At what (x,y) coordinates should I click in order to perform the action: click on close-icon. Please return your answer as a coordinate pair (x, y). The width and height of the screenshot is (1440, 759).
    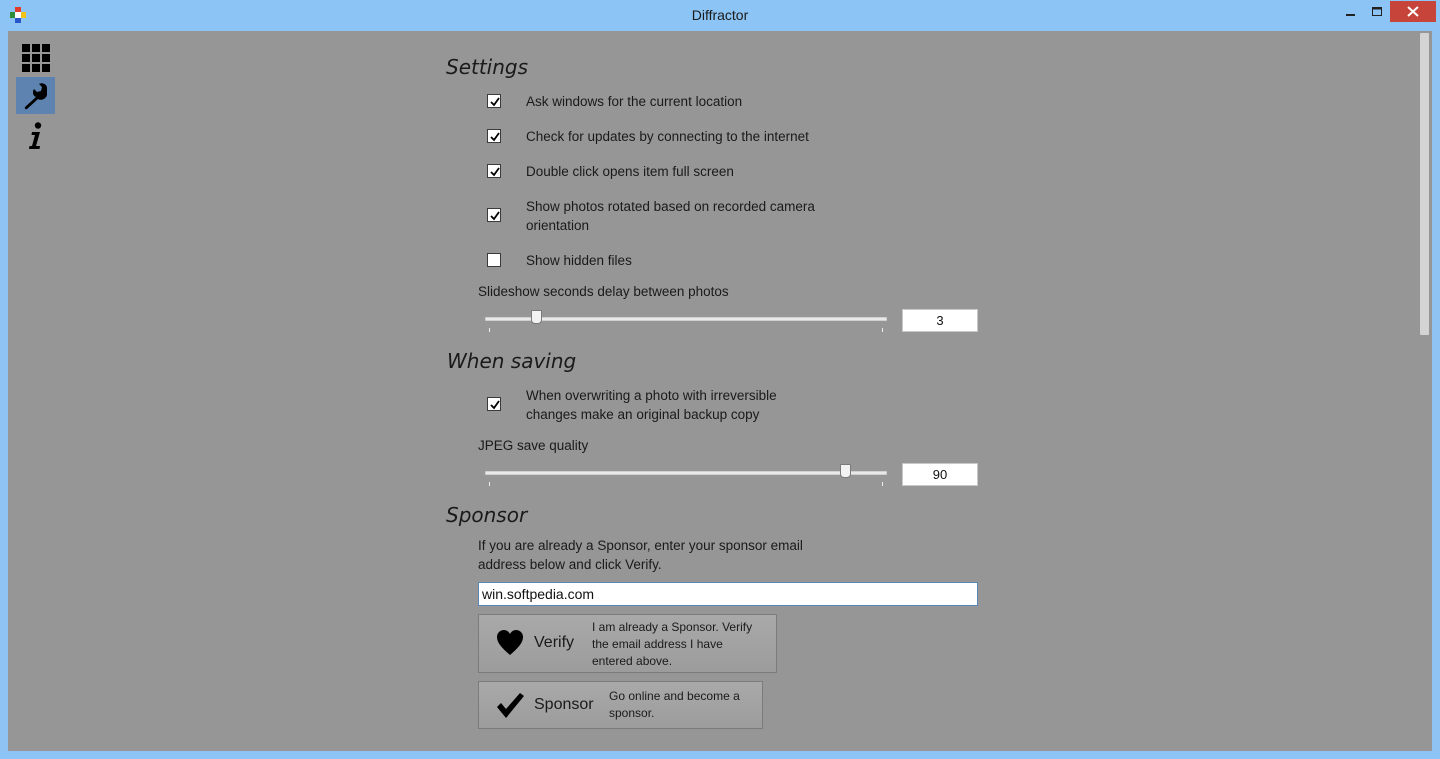
    Looking at the image, I should click on (1413, 11).